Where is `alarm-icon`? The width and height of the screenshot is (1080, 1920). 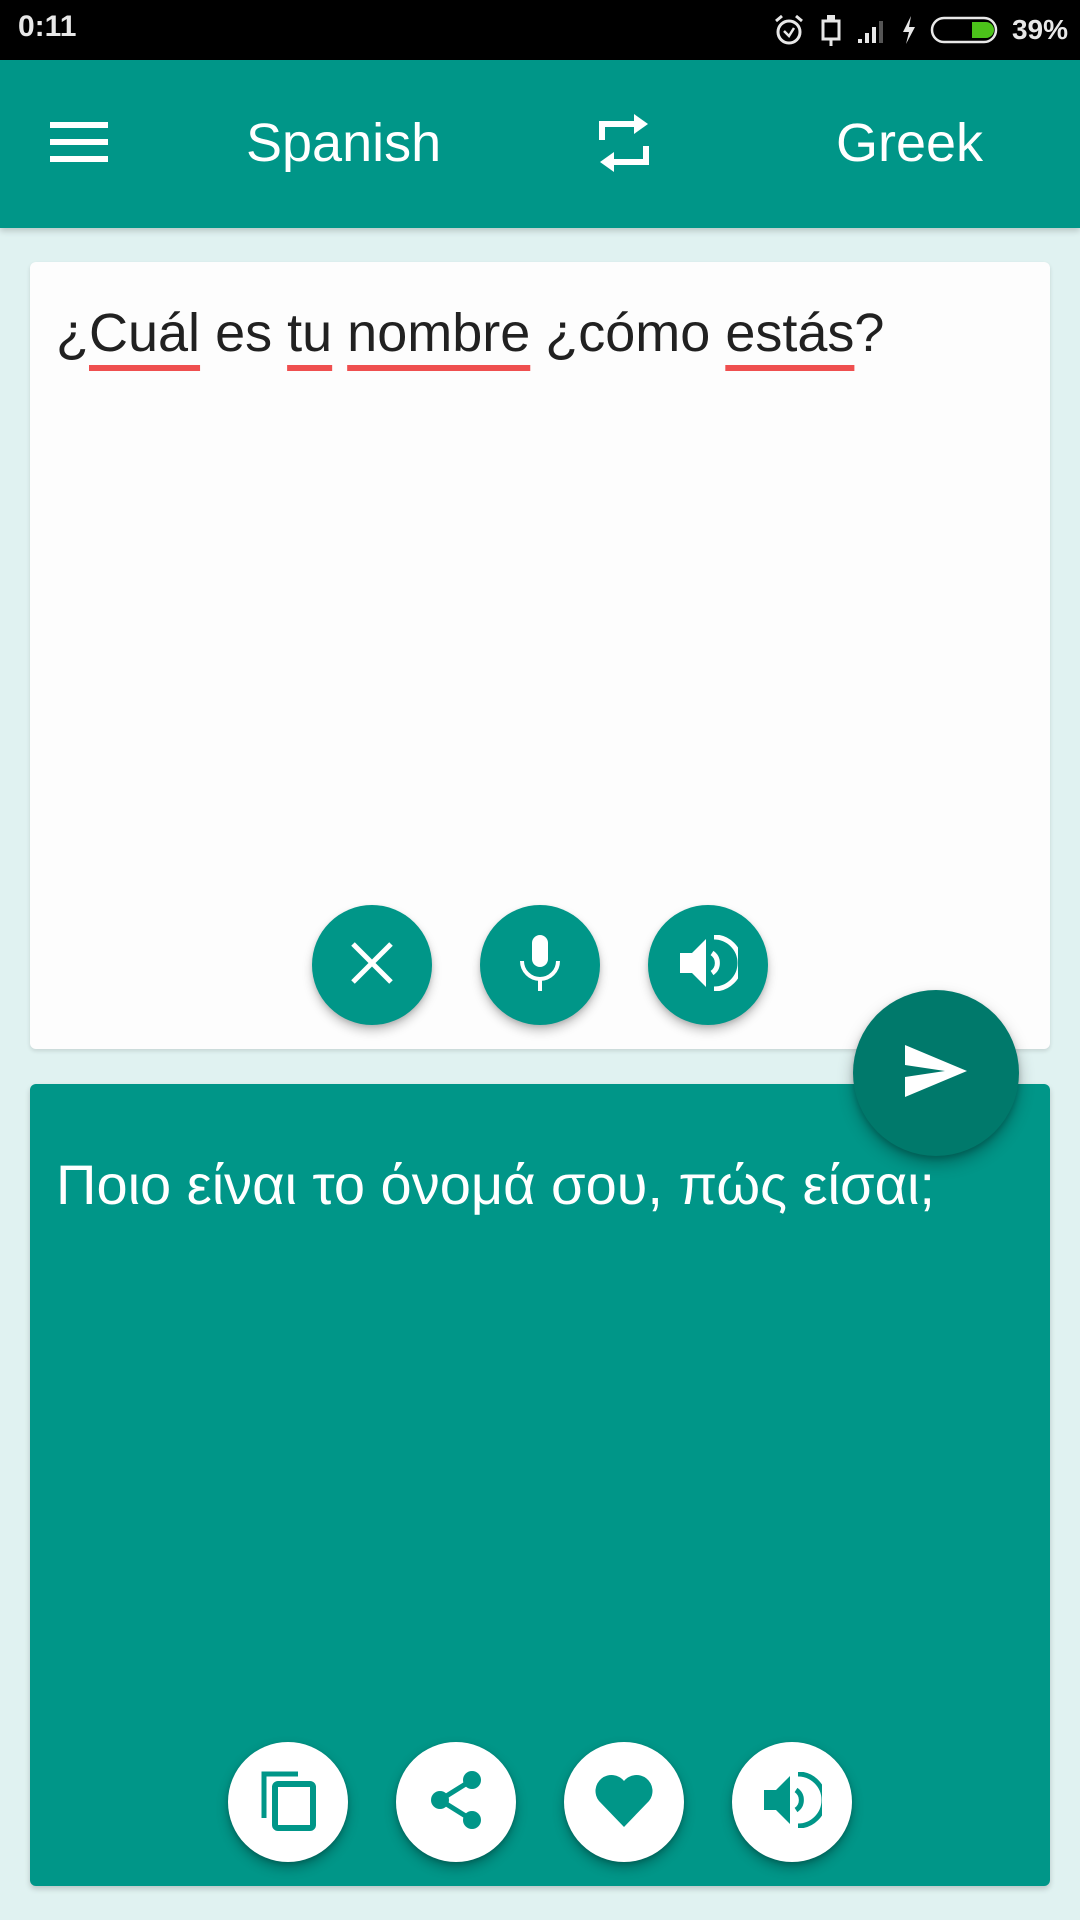
alarm-icon is located at coordinates (789, 30).